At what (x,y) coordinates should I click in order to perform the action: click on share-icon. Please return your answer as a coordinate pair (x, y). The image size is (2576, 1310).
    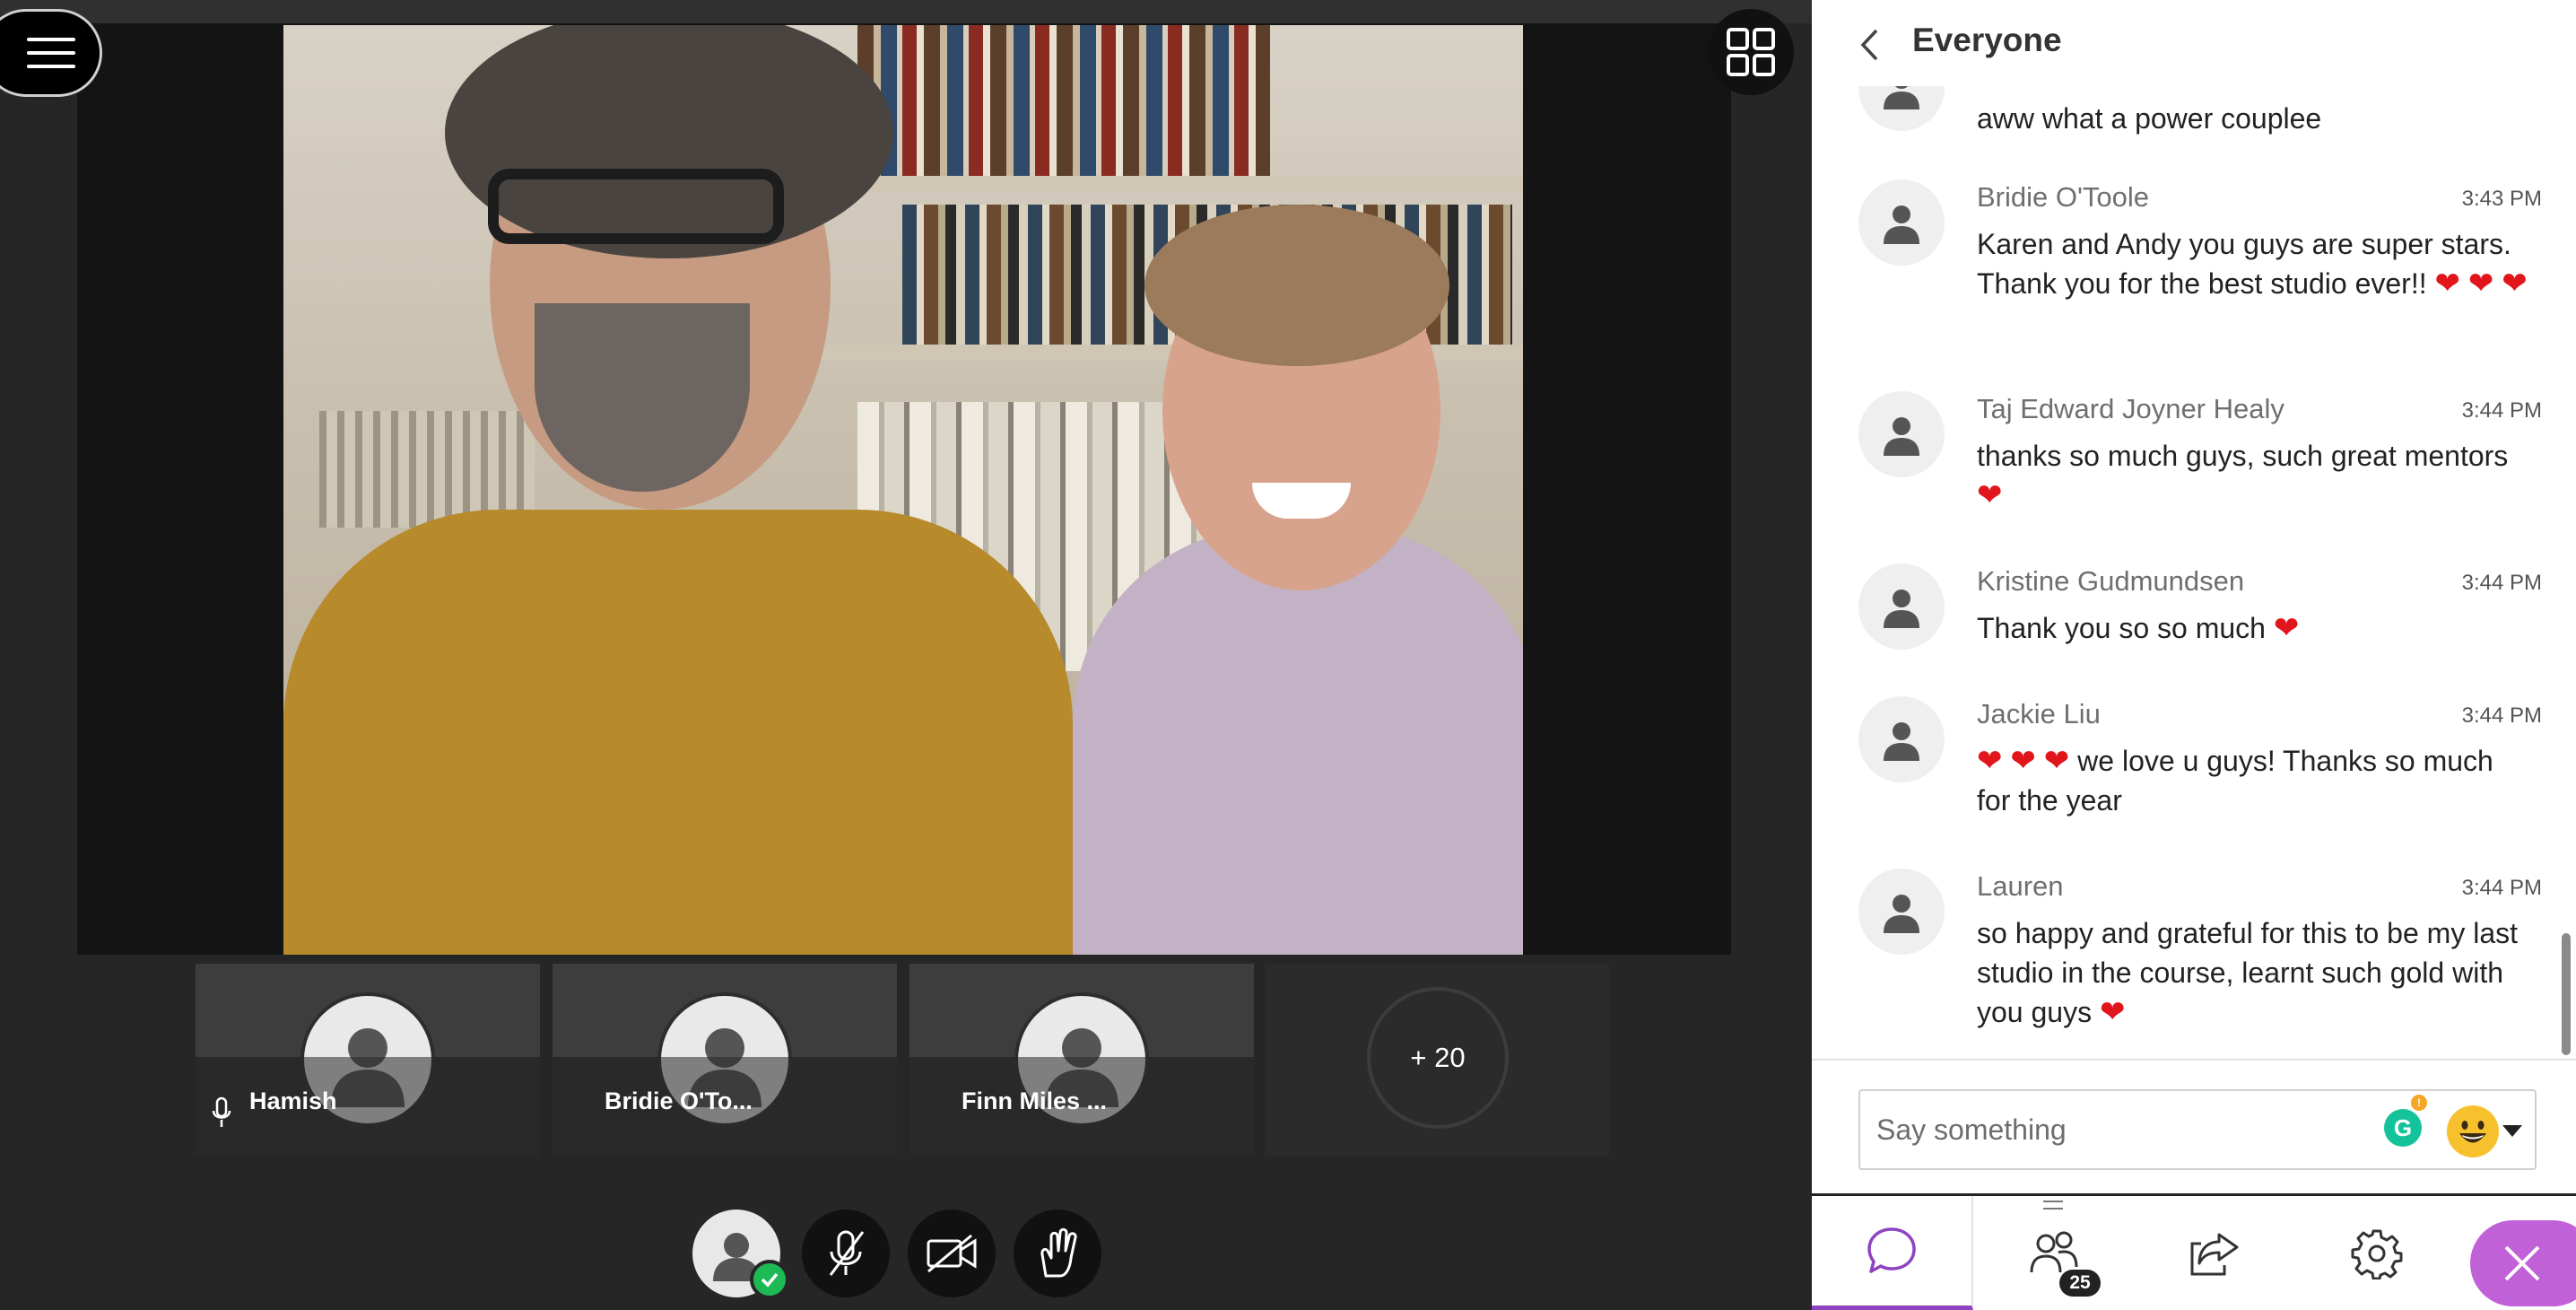
    Looking at the image, I should click on (2214, 1254).